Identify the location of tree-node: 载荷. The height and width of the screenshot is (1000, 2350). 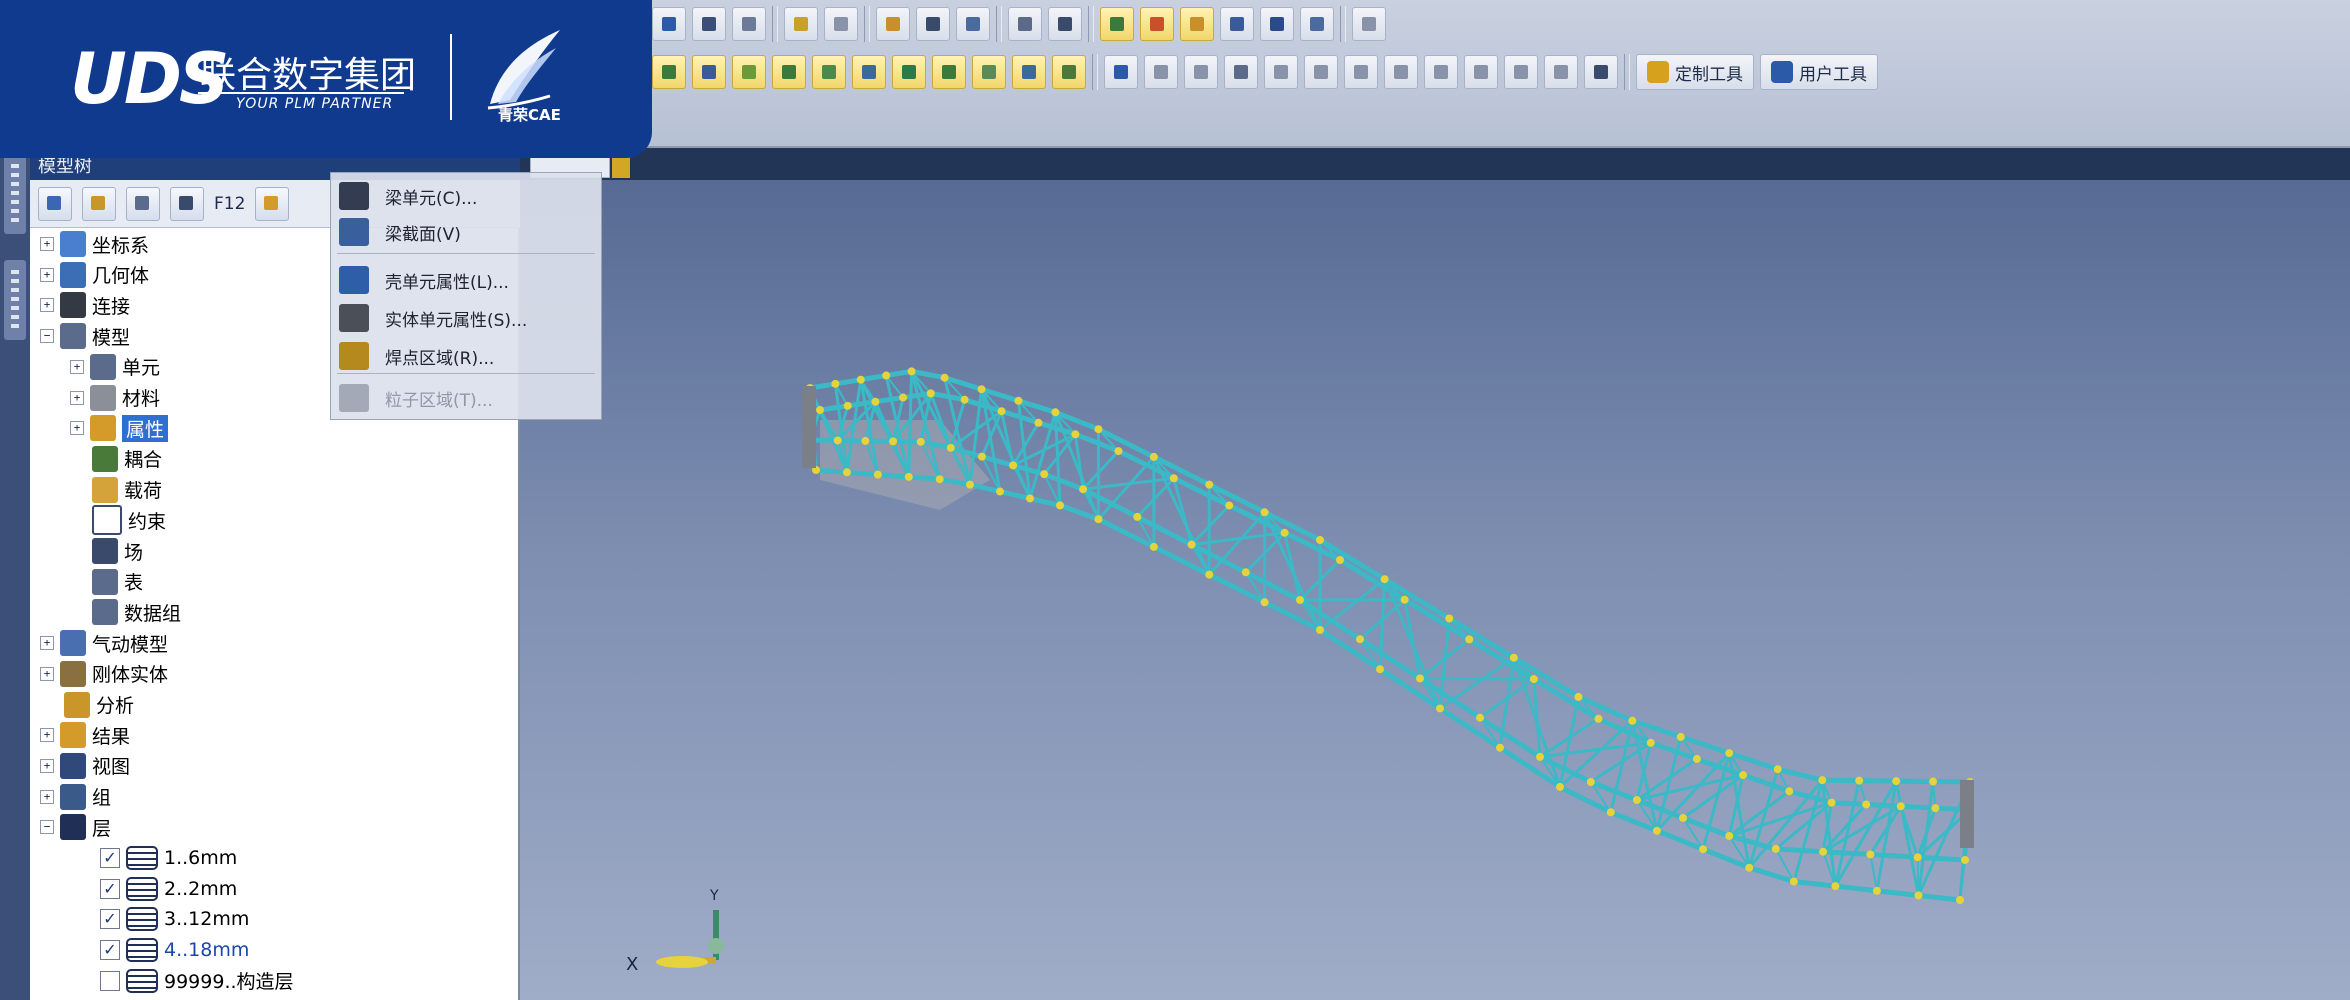
(127, 490).